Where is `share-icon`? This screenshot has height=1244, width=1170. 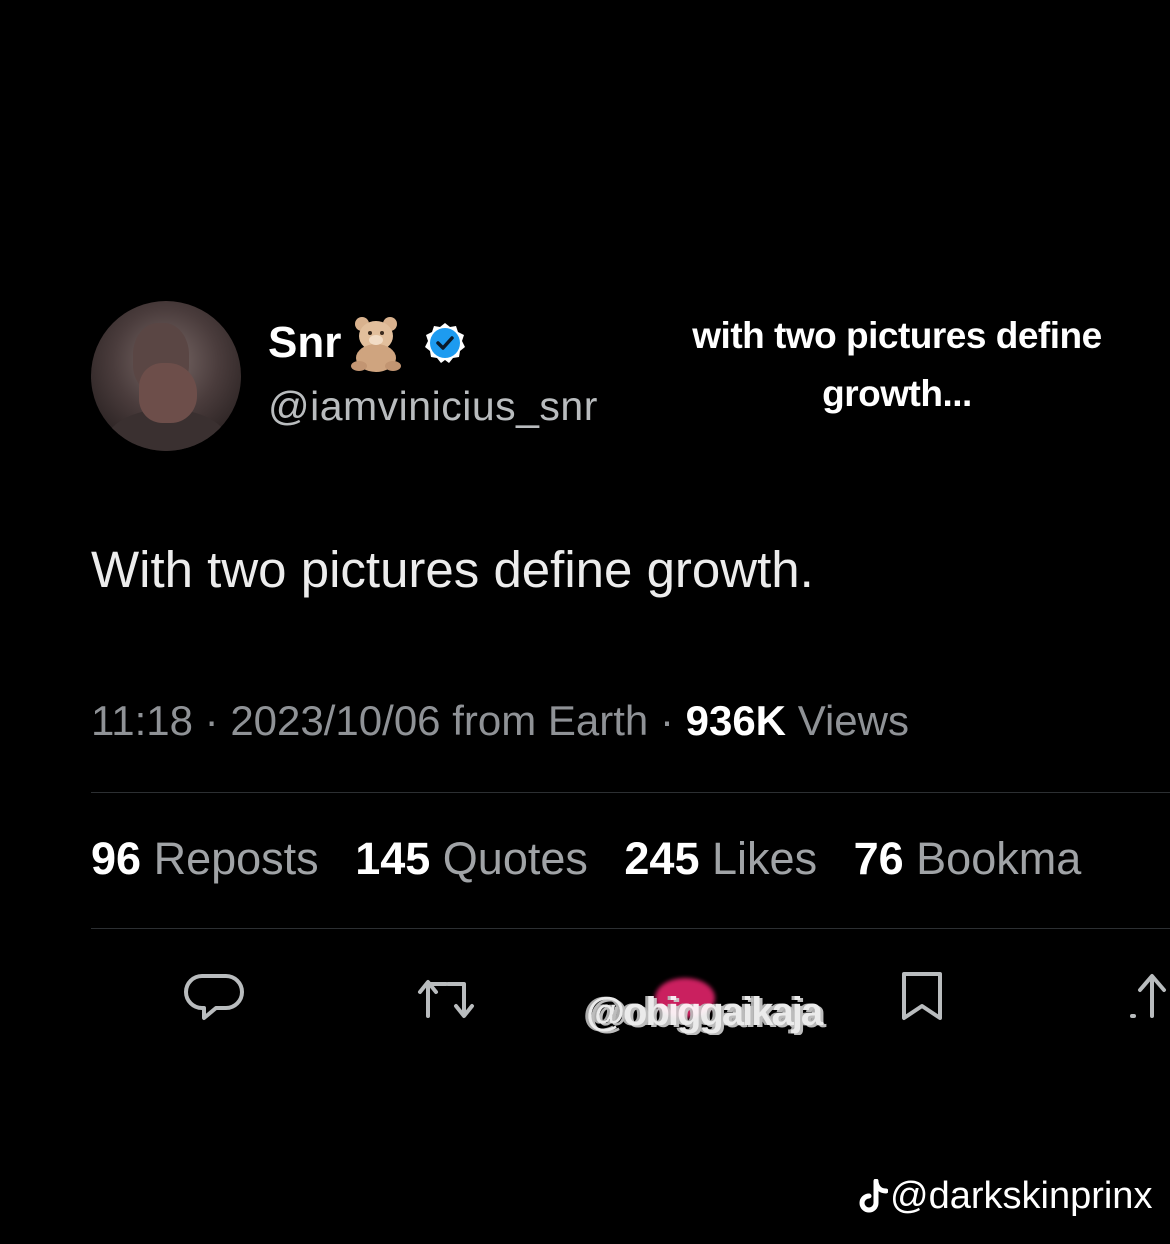 share-icon is located at coordinates (1148, 996).